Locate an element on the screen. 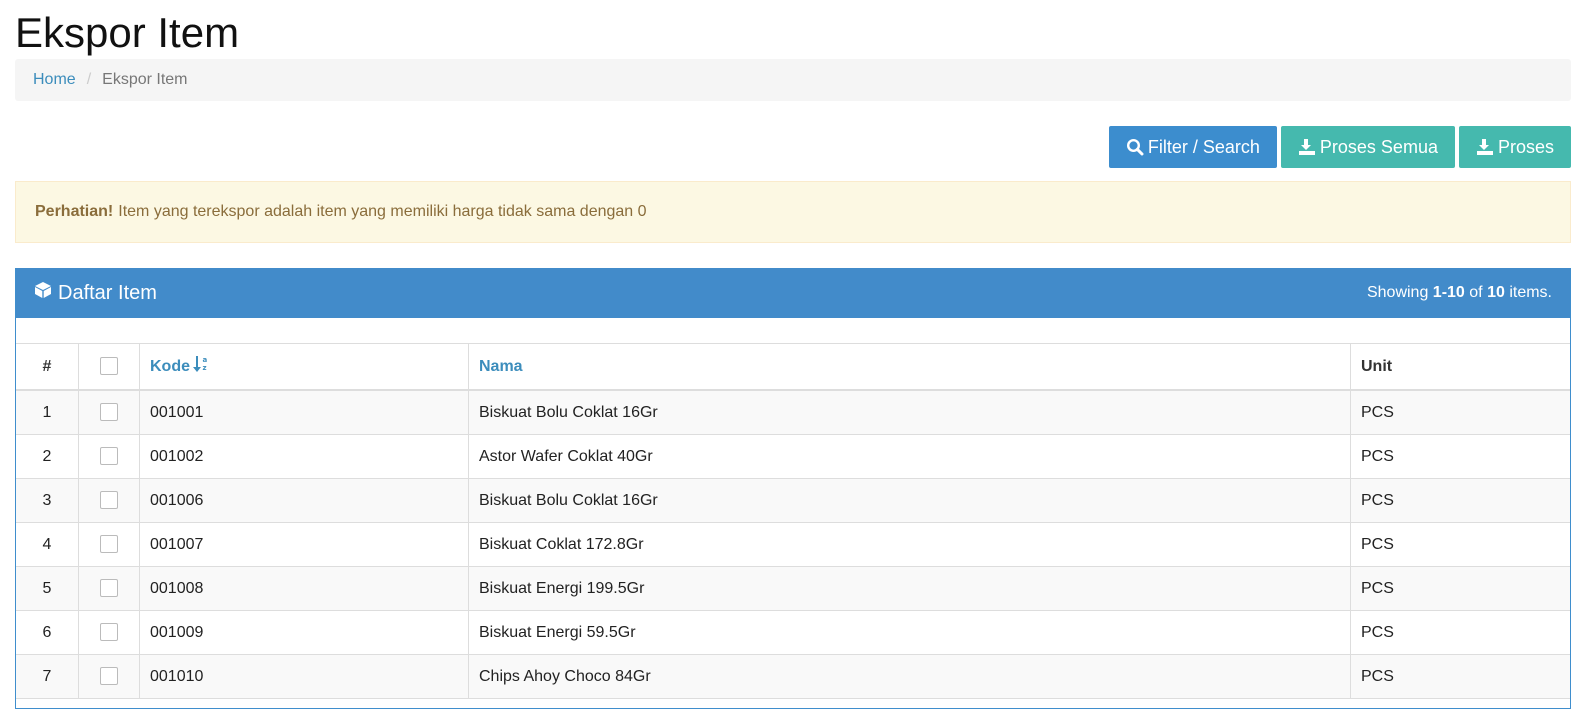 The image size is (1586, 714). row-number: 5 is located at coordinates (47, 588).